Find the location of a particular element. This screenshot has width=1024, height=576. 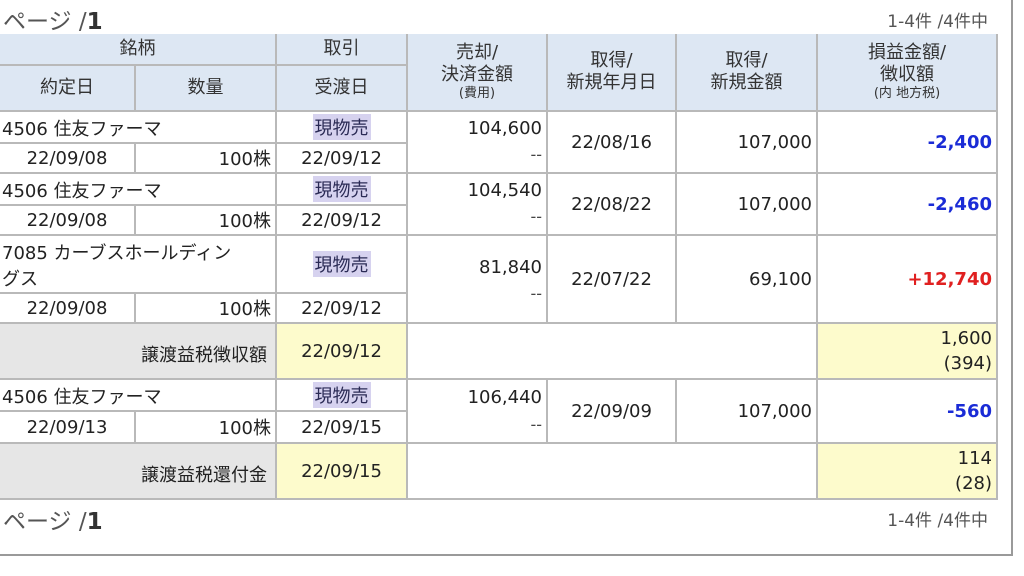

page-label: ページ / is located at coordinates (45, 22).